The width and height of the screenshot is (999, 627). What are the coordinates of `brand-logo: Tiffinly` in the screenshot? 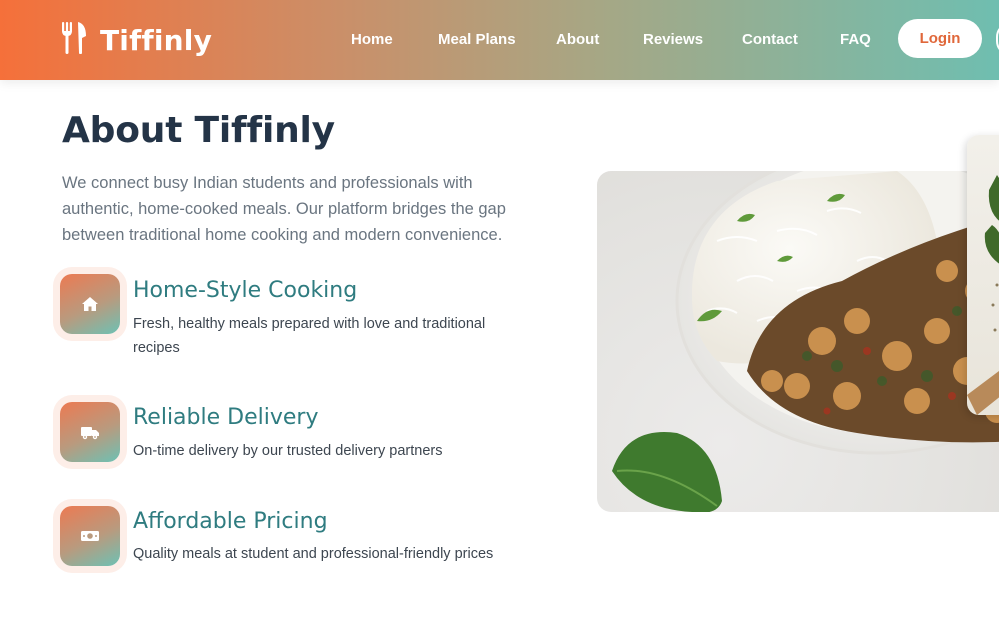 It's located at (136, 40).